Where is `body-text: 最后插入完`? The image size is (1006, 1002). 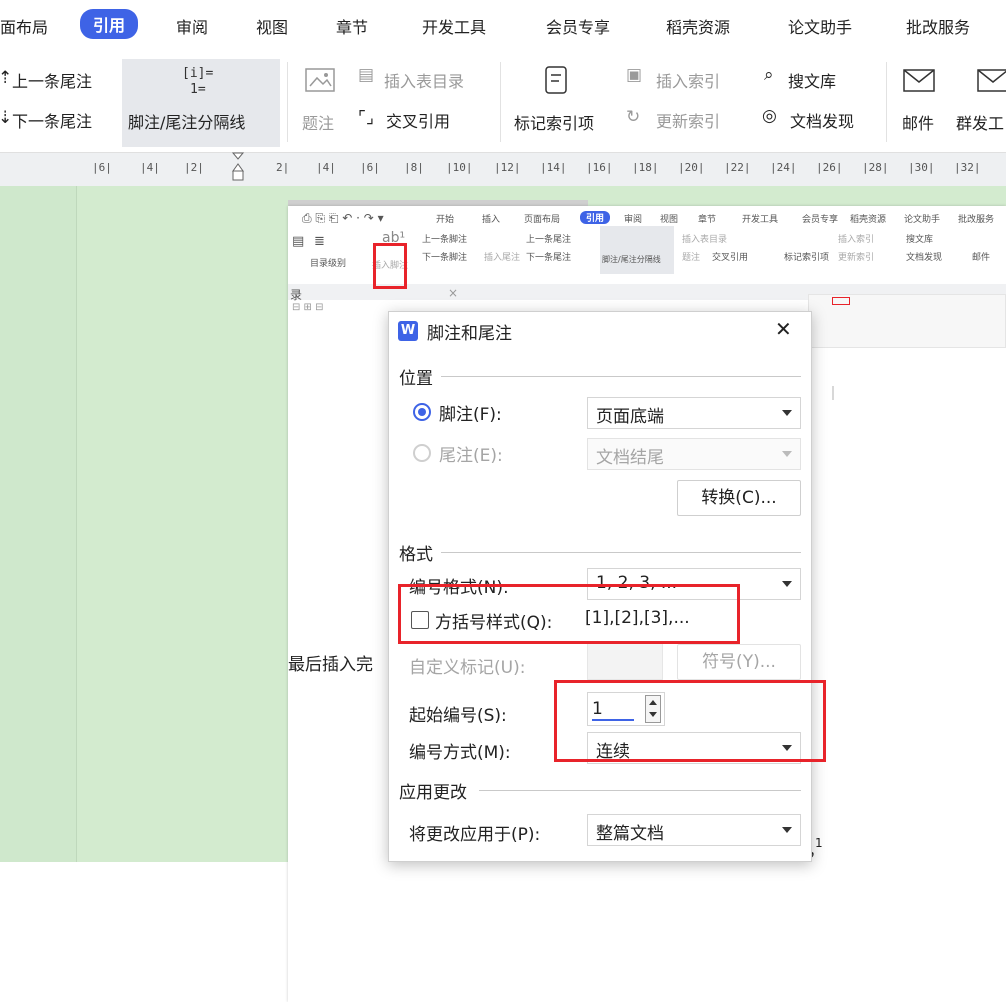 body-text: 最后插入完 is located at coordinates (330, 662).